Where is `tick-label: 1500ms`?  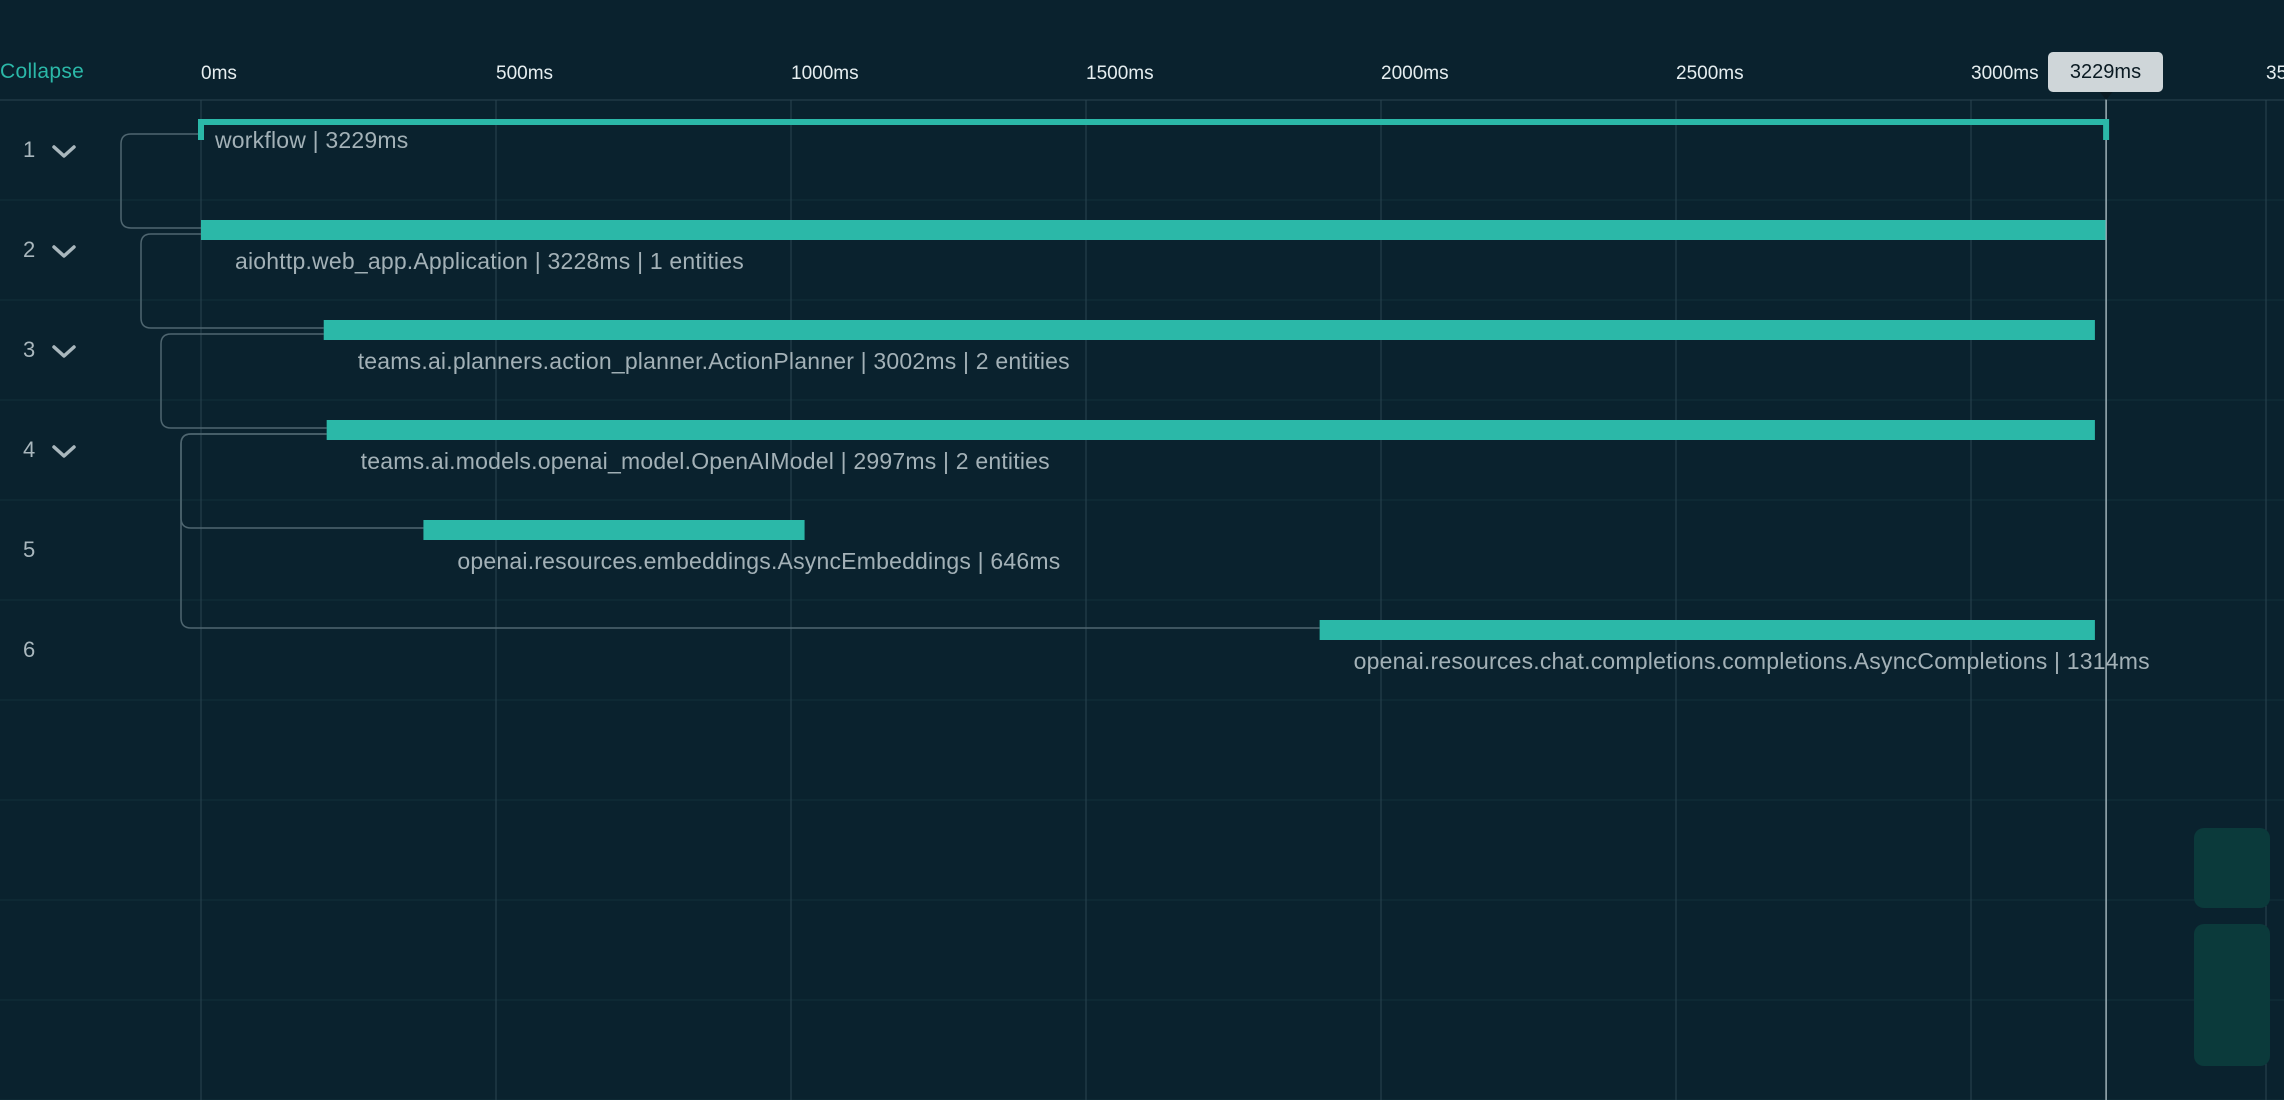 tick-label: 1500ms is located at coordinates (1120, 73).